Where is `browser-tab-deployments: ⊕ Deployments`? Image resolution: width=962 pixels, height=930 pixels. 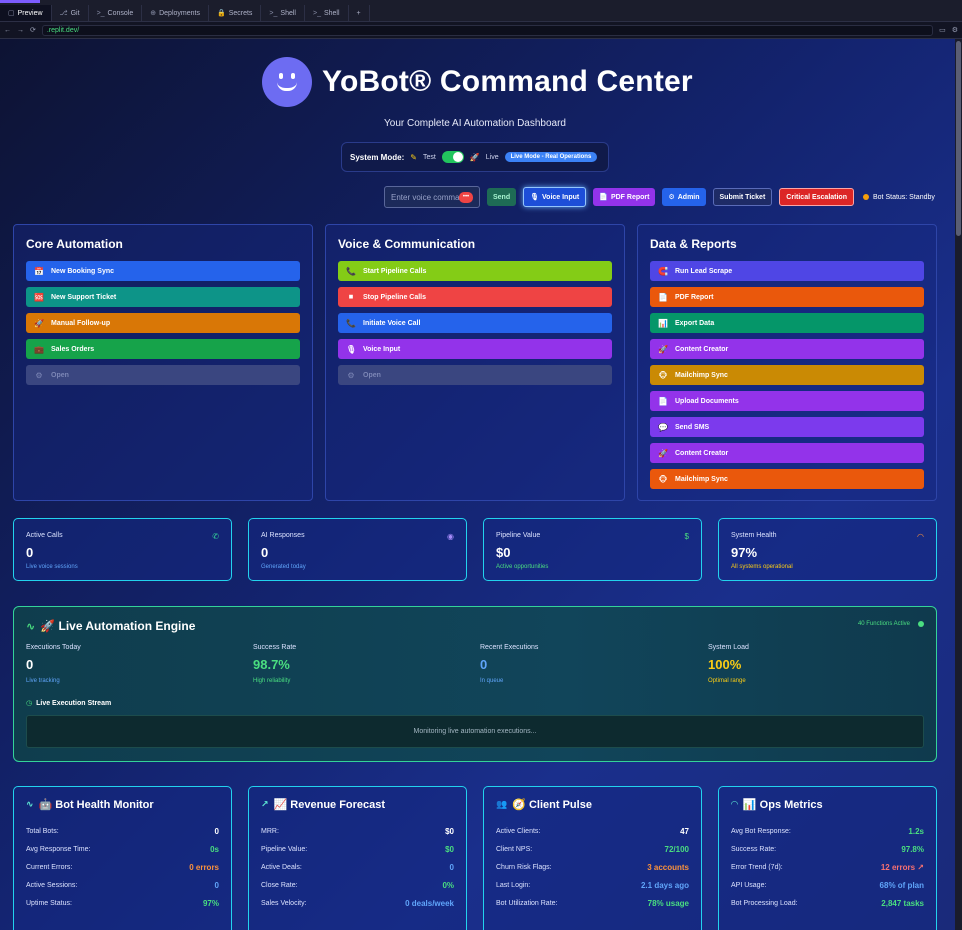 browser-tab-deployments: ⊕ Deployments is located at coordinates (175, 13).